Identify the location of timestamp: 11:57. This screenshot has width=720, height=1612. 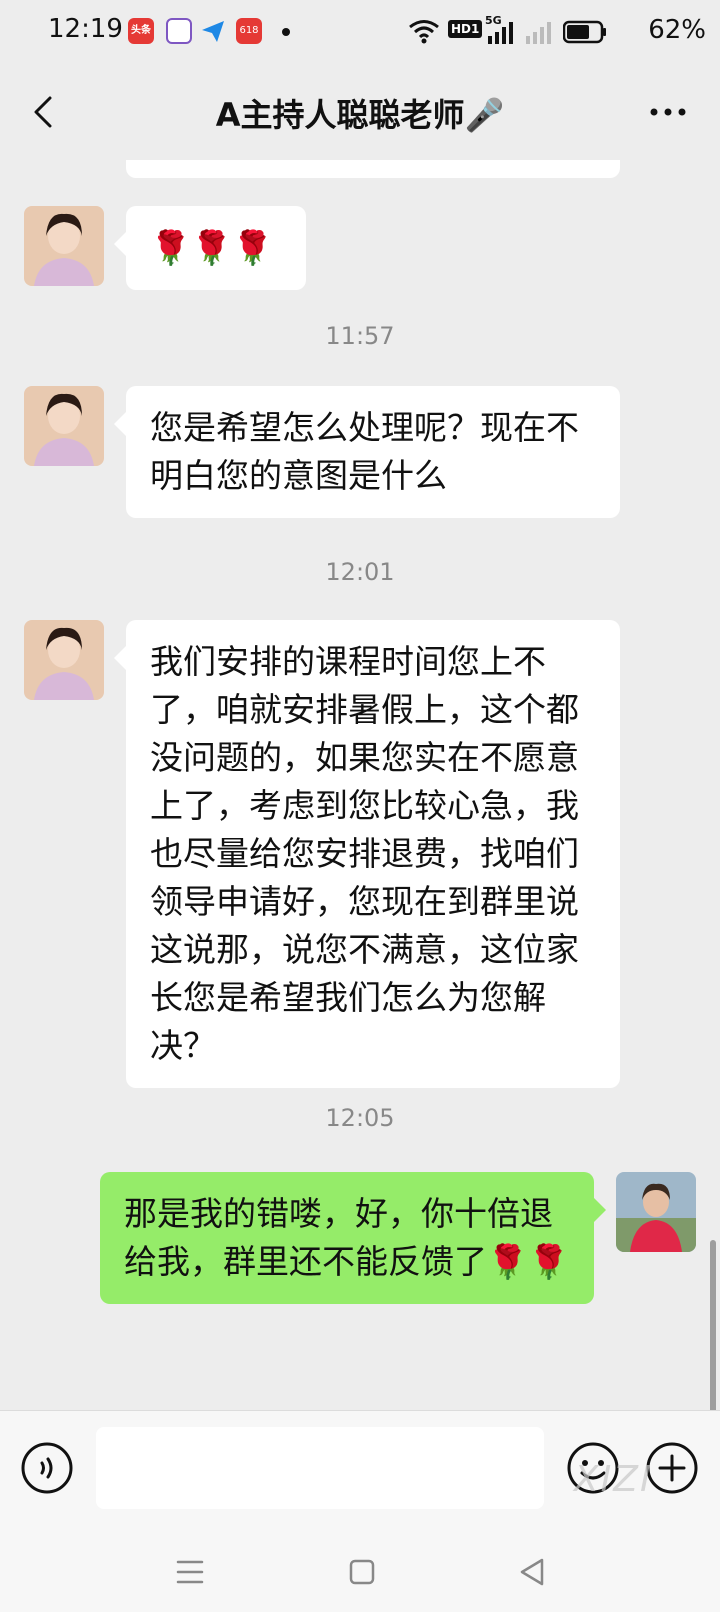
(360, 336).